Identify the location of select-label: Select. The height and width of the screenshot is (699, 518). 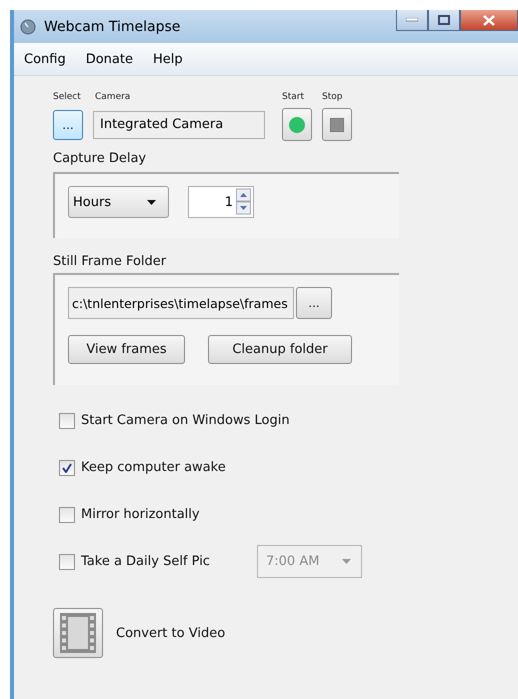
(67, 97).